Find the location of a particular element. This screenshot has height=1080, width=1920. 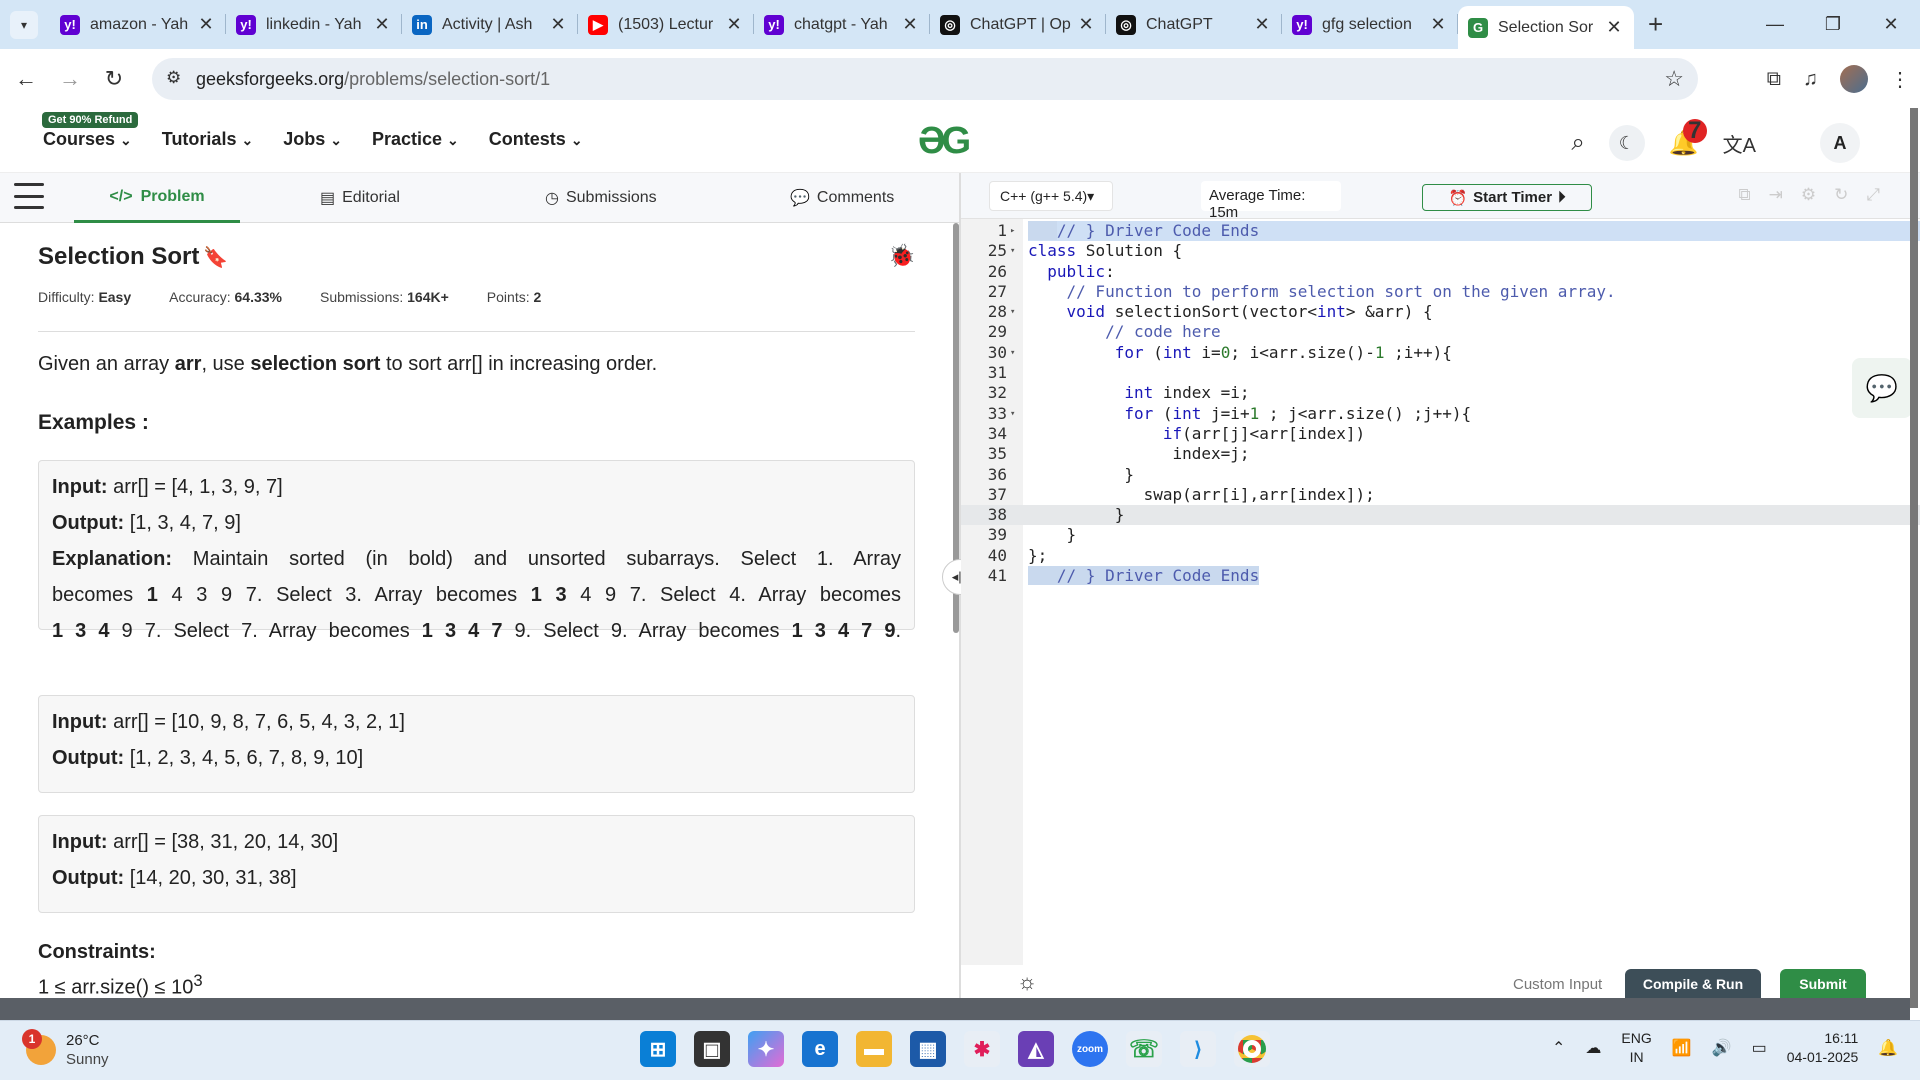

tab-comments: 💬 Comments is located at coordinates (842, 198).